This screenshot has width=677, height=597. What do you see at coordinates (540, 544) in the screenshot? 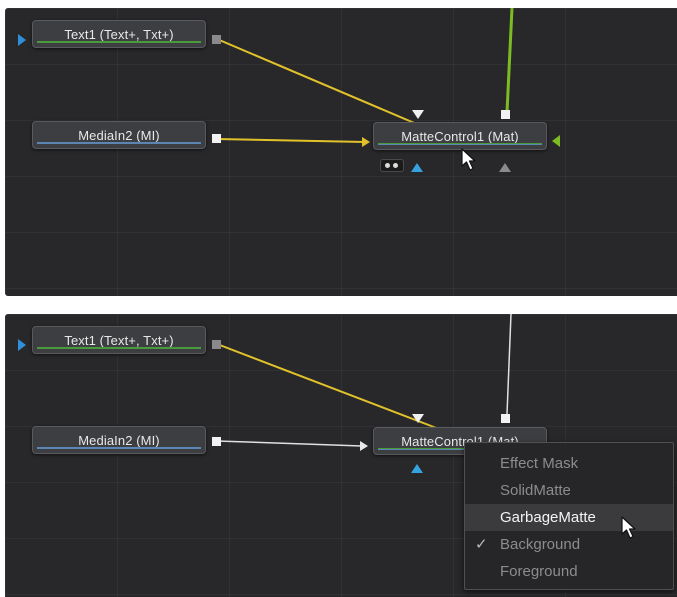
I see `menu-item-background-label: Background` at bounding box center [540, 544].